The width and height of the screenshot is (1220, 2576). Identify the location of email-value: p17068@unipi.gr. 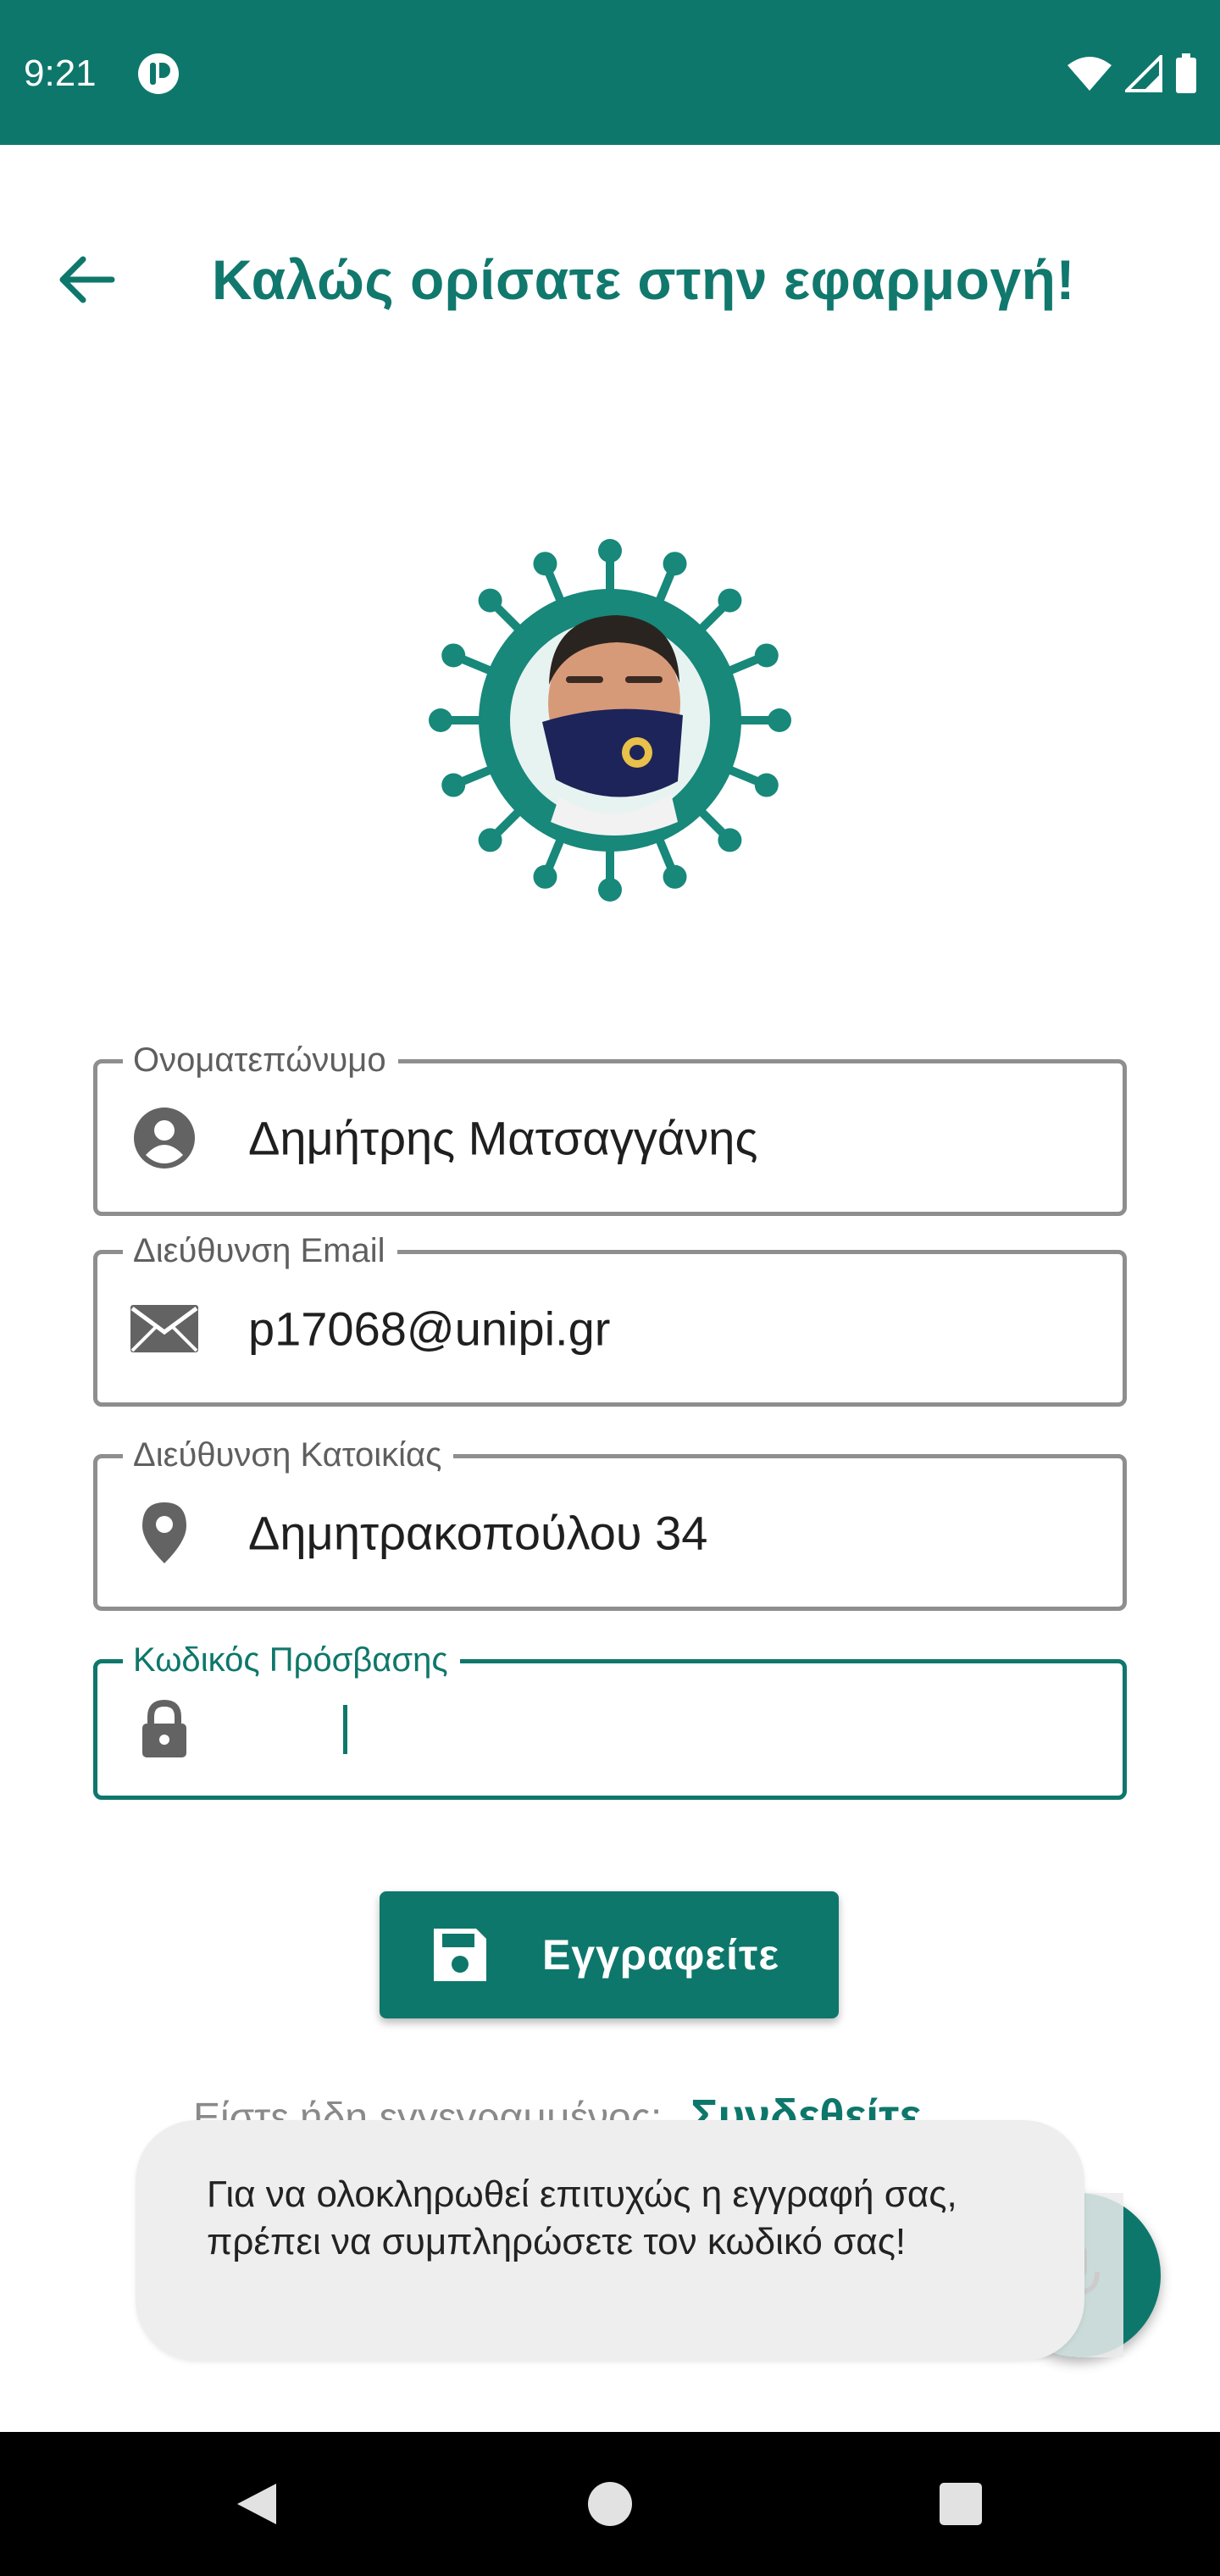
(429, 1328).